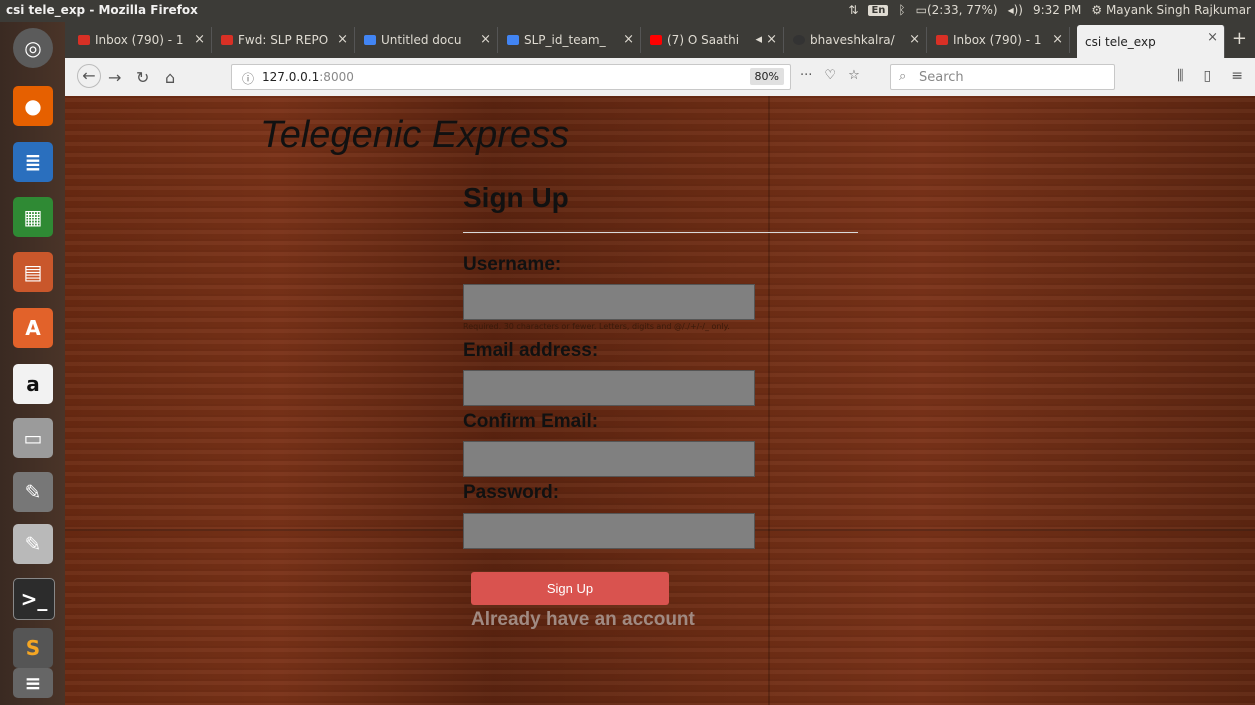 Image resolution: width=1255 pixels, height=705 pixels. I want to click on audio-close-icon: ◂ ×, so click(766, 39).